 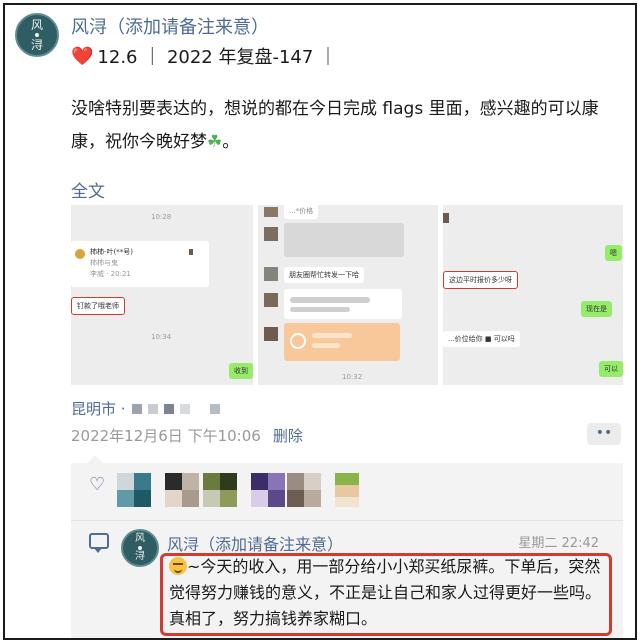 I want to click on chat-time: 10:28, so click(x=161, y=217).